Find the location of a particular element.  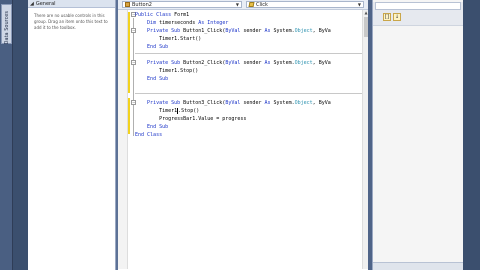

properties-description-bar is located at coordinates (418, 266).